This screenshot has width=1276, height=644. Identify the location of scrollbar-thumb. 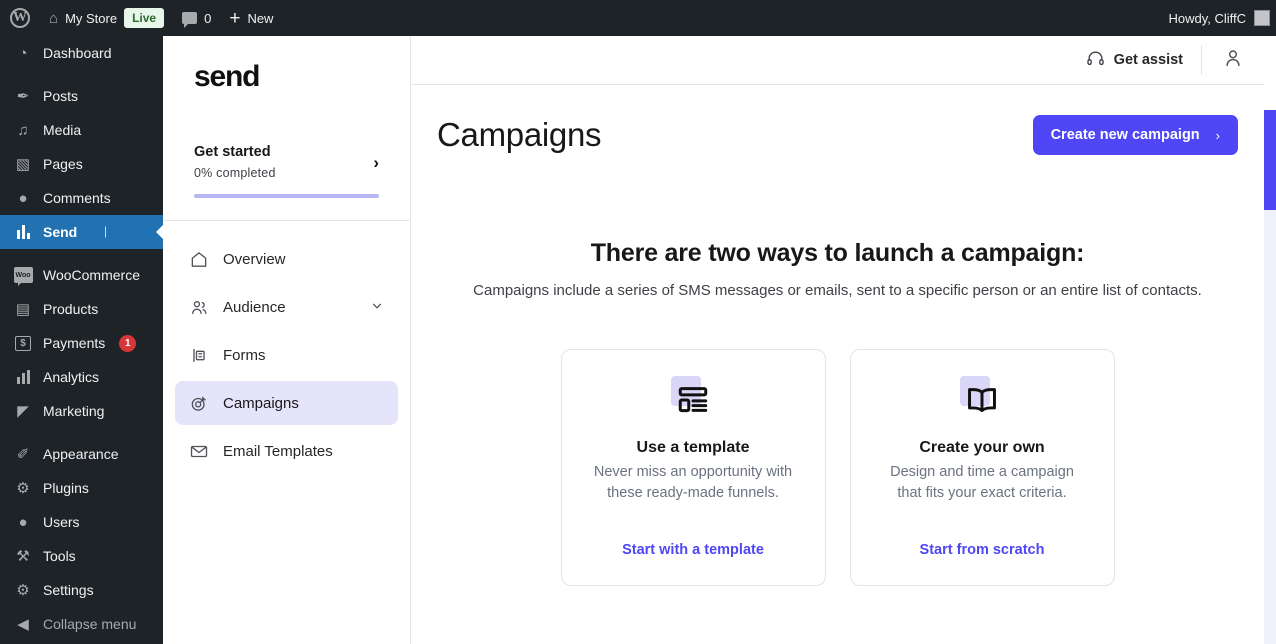
(1270, 160).